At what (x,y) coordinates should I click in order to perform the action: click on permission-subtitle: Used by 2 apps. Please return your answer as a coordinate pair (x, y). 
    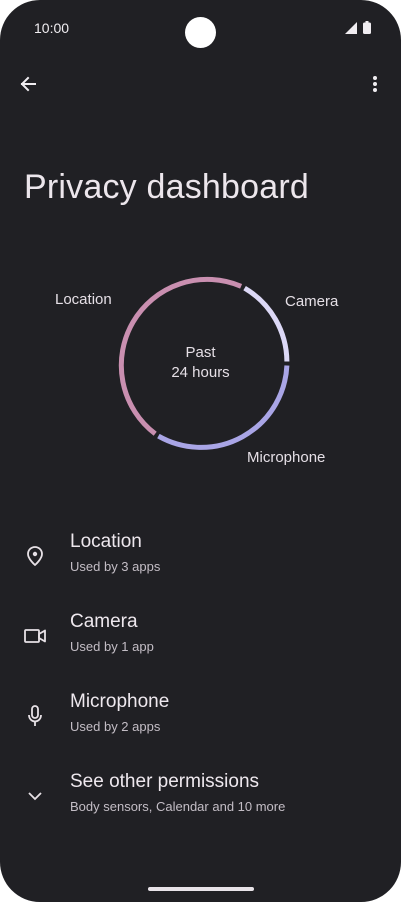
    Looking at the image, I should click on (115, 726).